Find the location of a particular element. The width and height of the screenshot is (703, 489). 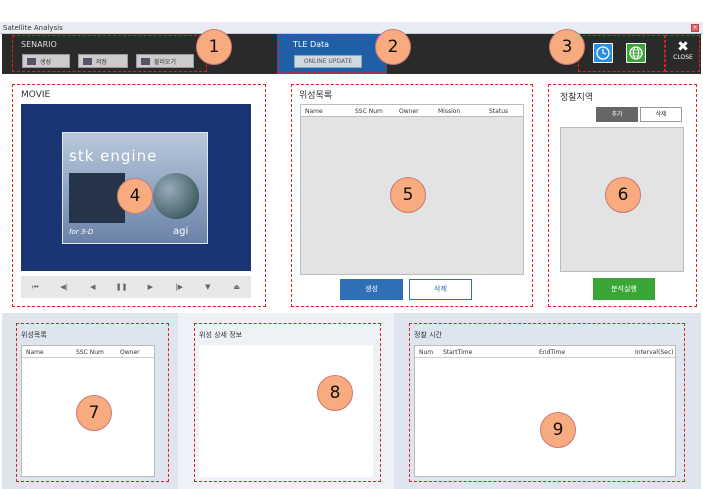

close-button: ✖ CLOSE is located at coordinates (683, 55).